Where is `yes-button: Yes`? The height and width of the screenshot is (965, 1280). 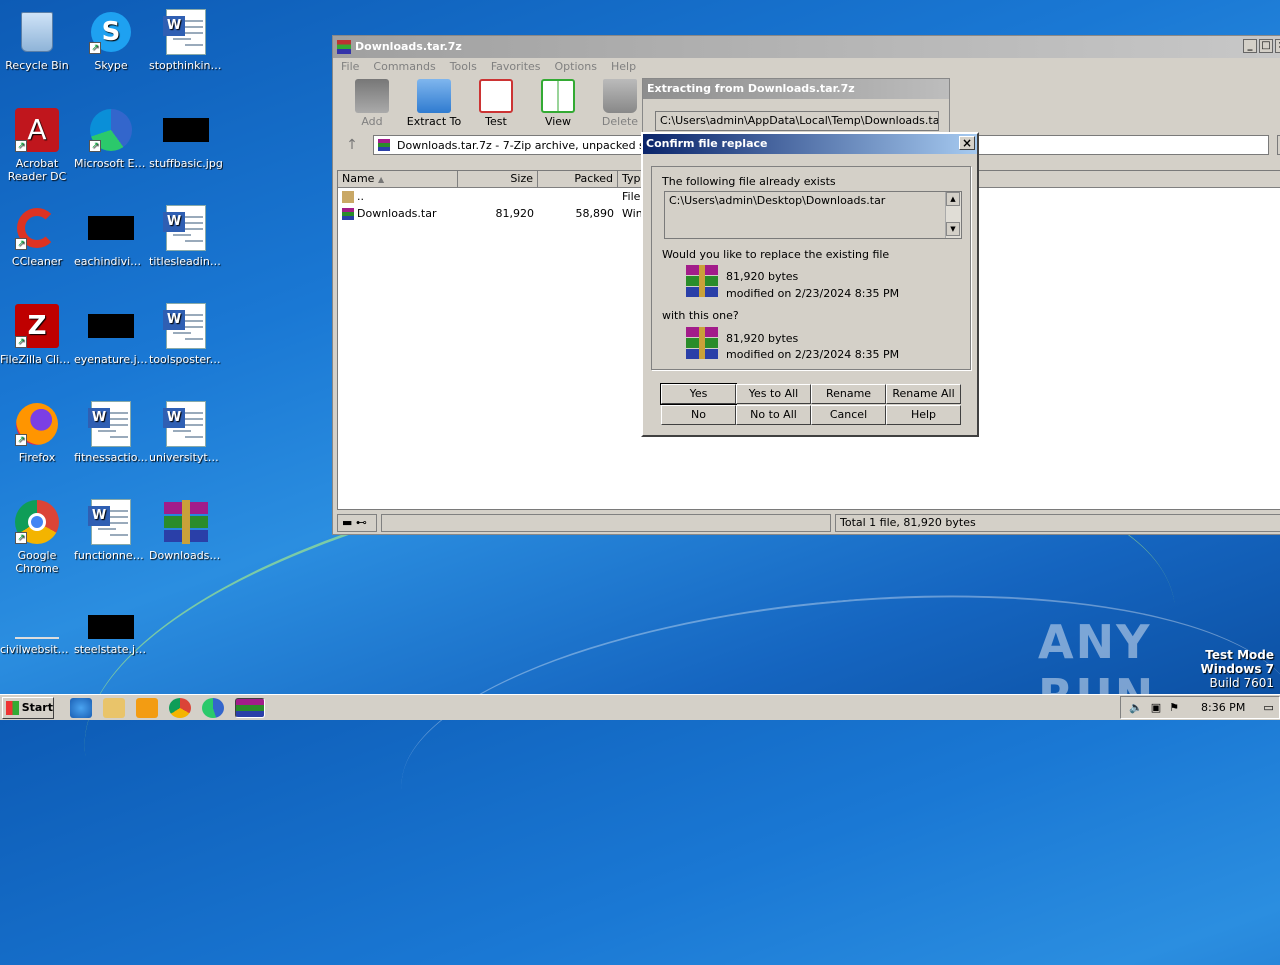
yes-button: Yes is located at coordinates (698, 394).